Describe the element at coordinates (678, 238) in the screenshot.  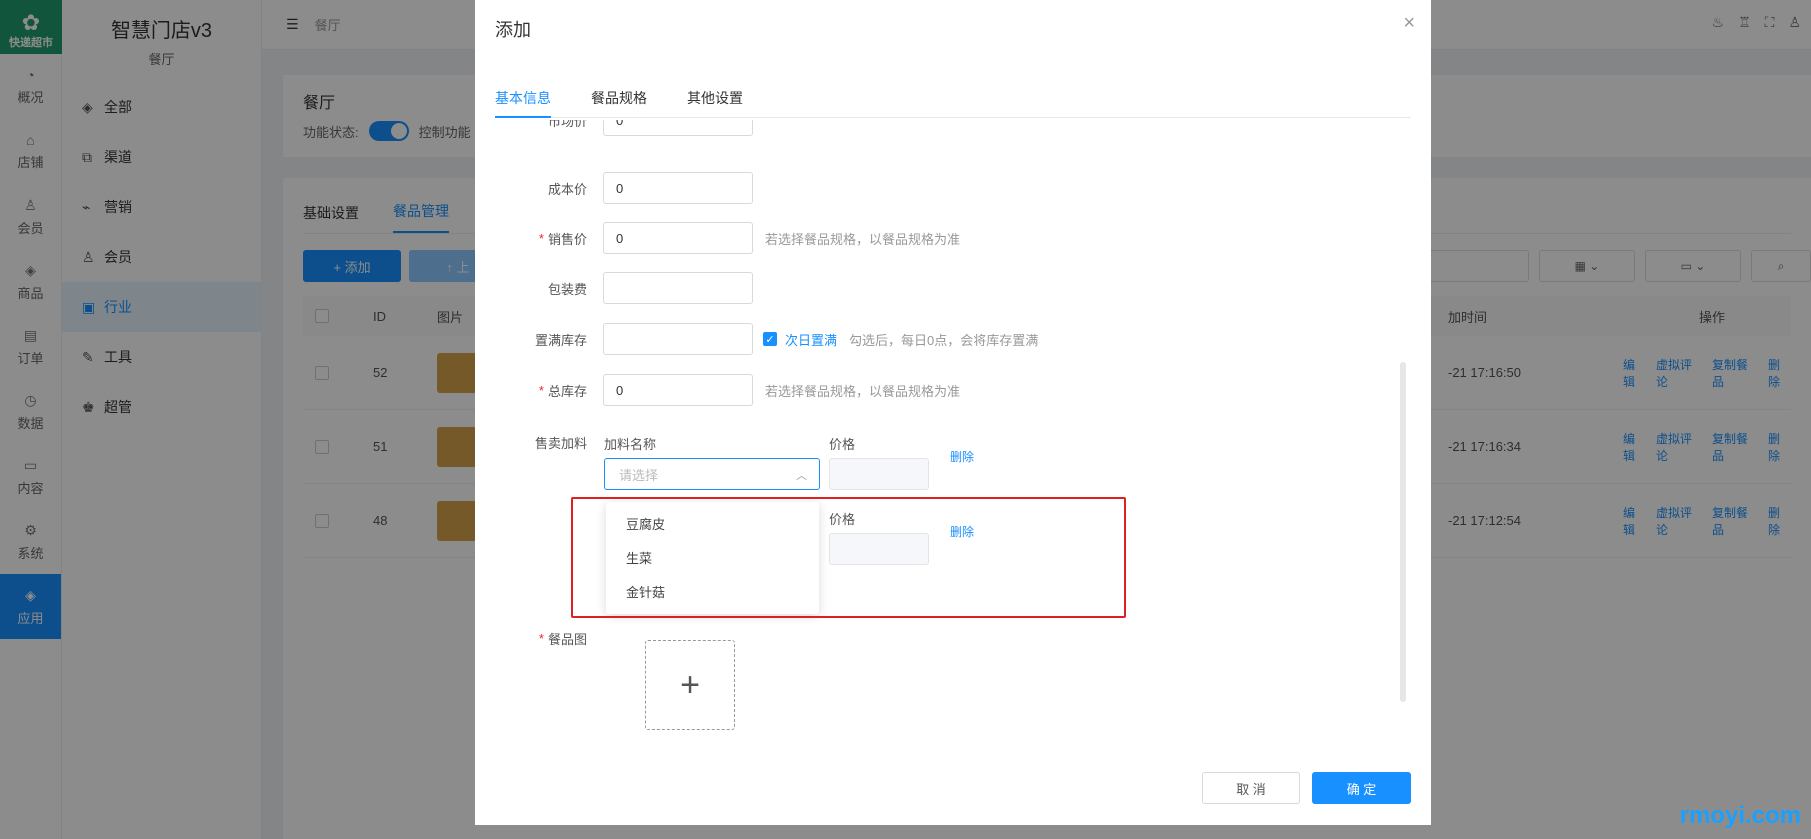
I see `sale-price-input: 0` at that location.